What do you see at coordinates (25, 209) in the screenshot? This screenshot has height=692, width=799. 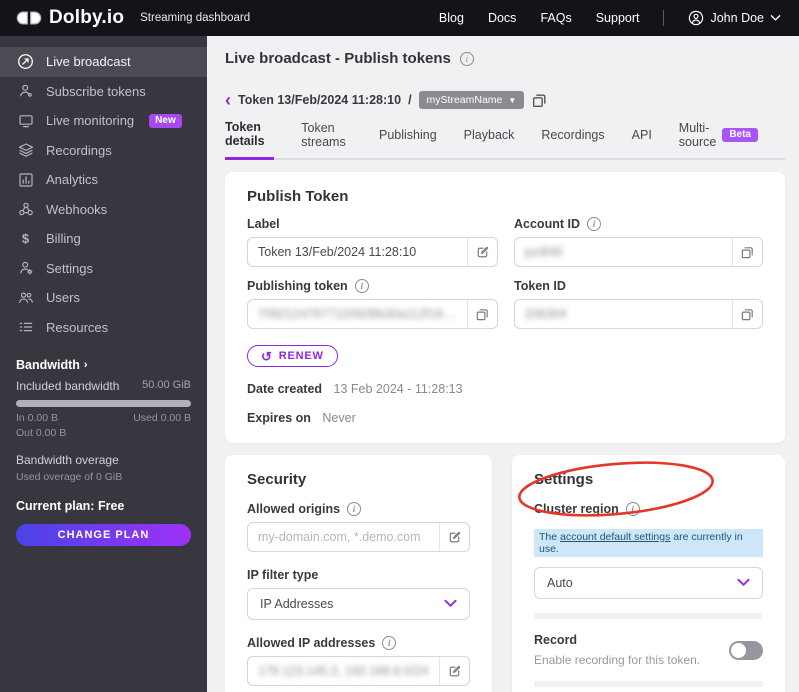 I see `webhook-icon` at bounding box center [25, 209].